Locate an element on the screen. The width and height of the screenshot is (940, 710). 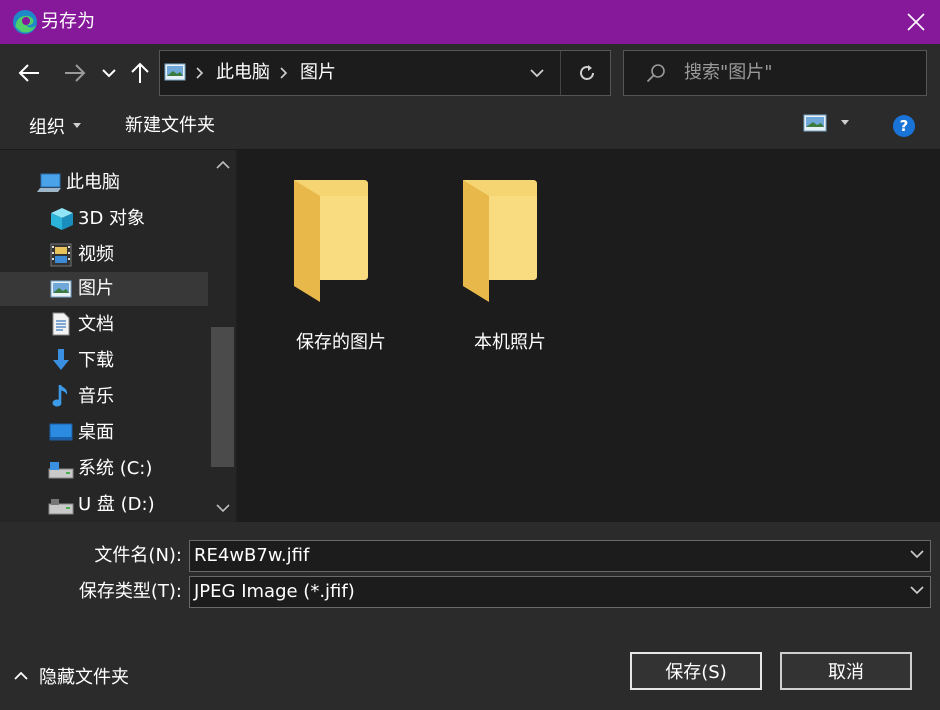
sidebar-item-downloads: 下载 is located at coordinates (104, 361).